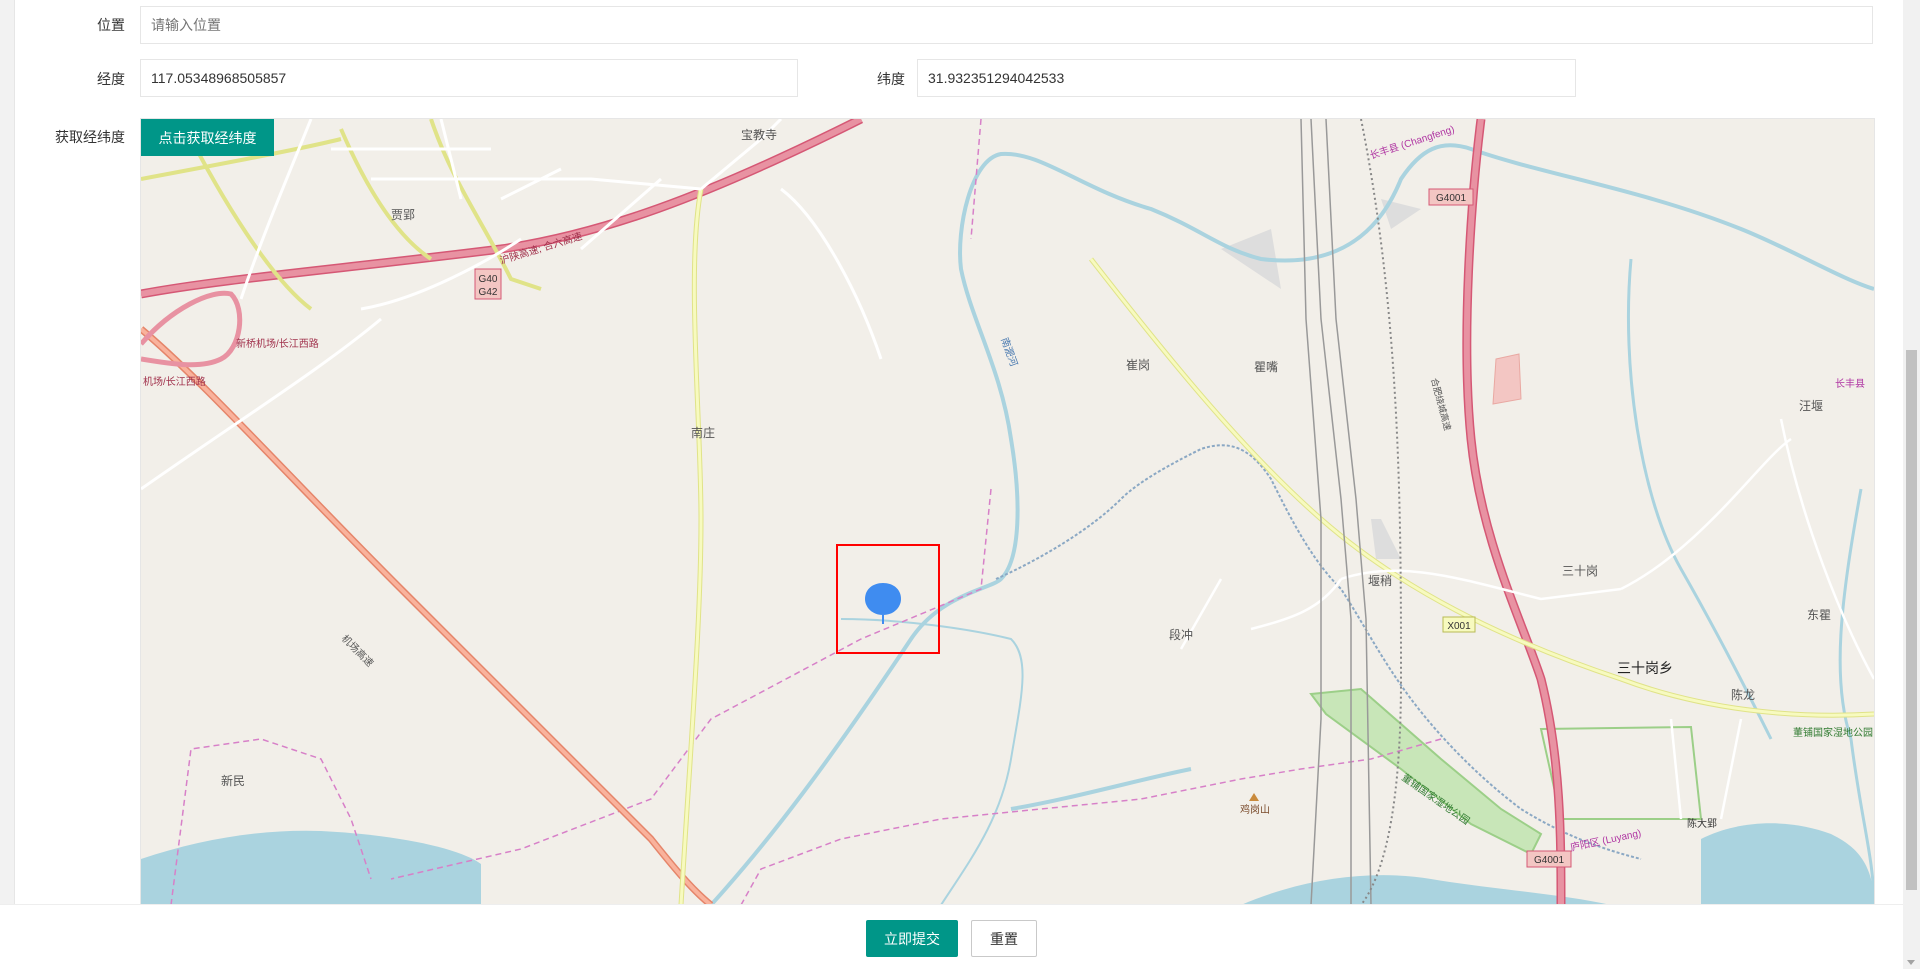  I want to click on place-quzui: 瞿嘴, so click(1266, 367).